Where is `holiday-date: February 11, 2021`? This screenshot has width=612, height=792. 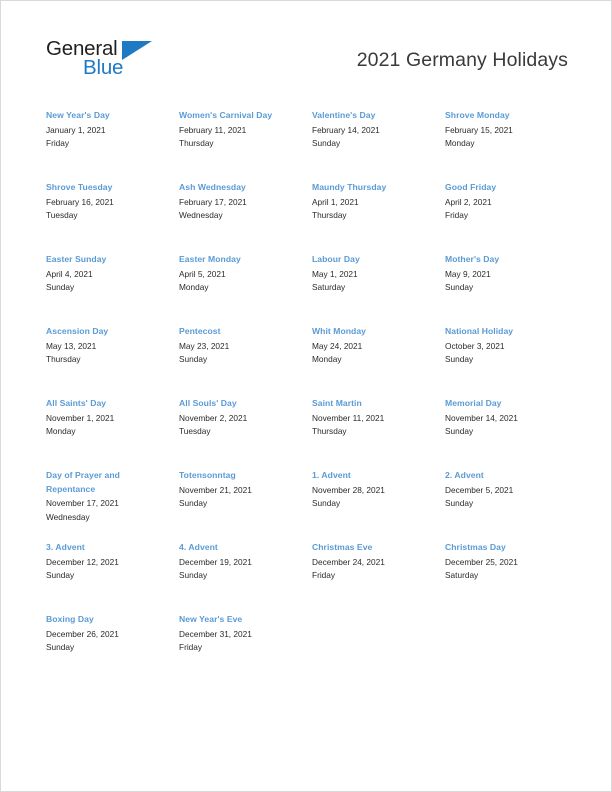
holiday-date: February 11, 2021 is located at coordinates (213, 129).